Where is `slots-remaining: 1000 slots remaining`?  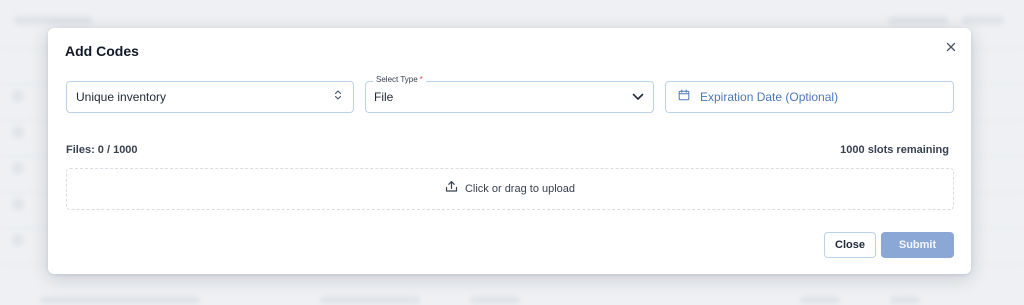 slots-remaining: 1000 slots remaining is located at coordinates (894, 150).